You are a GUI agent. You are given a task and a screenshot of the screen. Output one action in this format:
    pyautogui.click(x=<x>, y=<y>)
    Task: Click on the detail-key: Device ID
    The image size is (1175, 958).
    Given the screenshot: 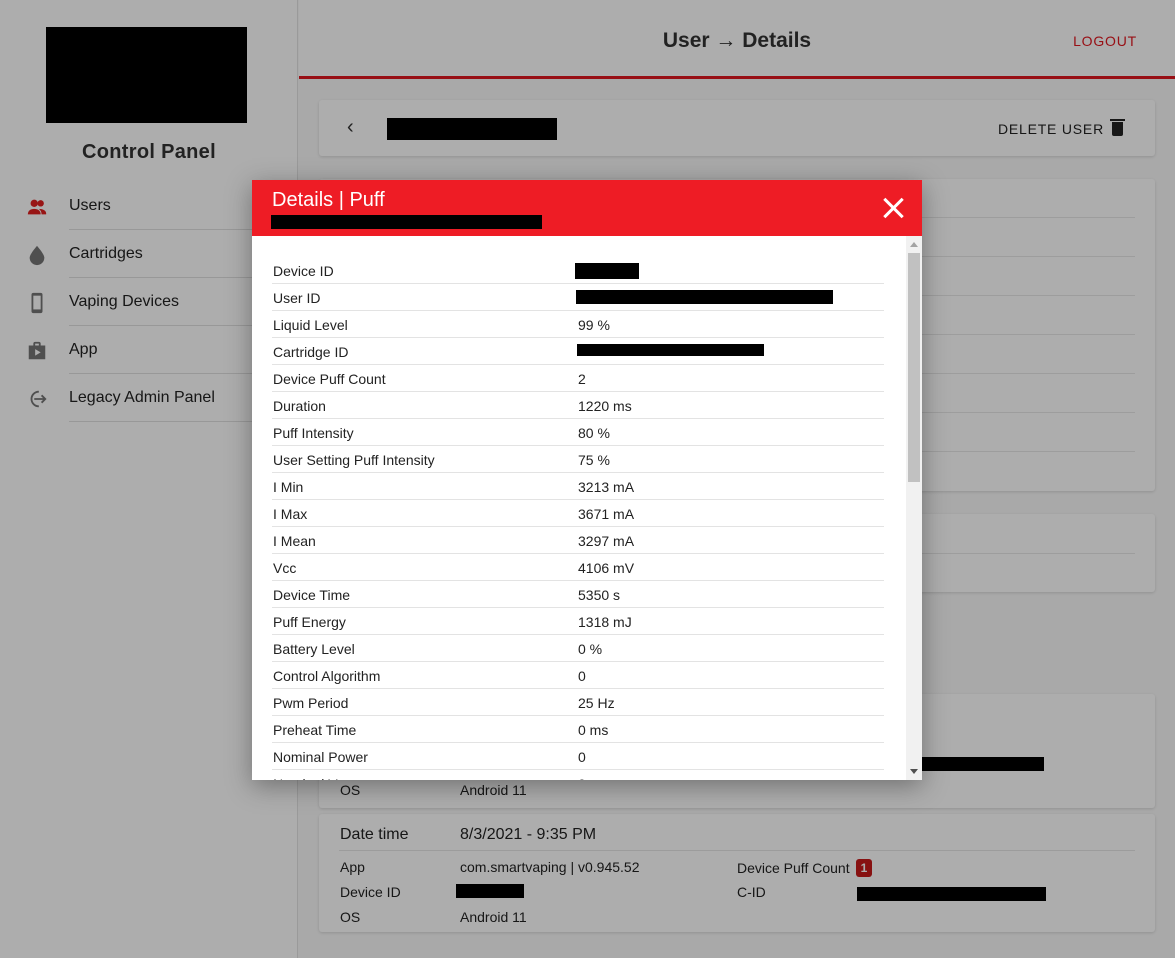 What is the action you would take?
    pyautogui.click(x=303, y=271)
    